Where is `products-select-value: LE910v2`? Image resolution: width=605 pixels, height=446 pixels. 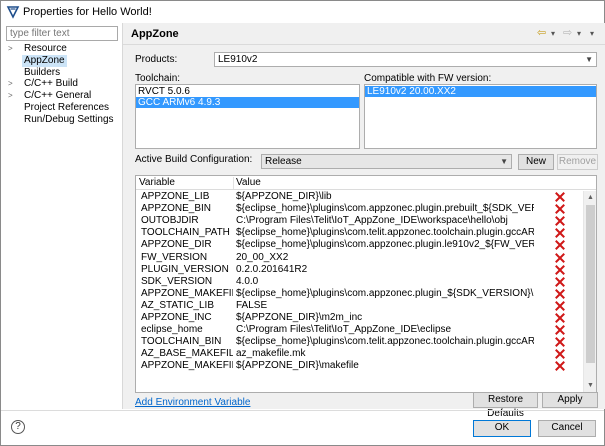
products-select-value: LE910v2 is located at coordinates (238, 59).